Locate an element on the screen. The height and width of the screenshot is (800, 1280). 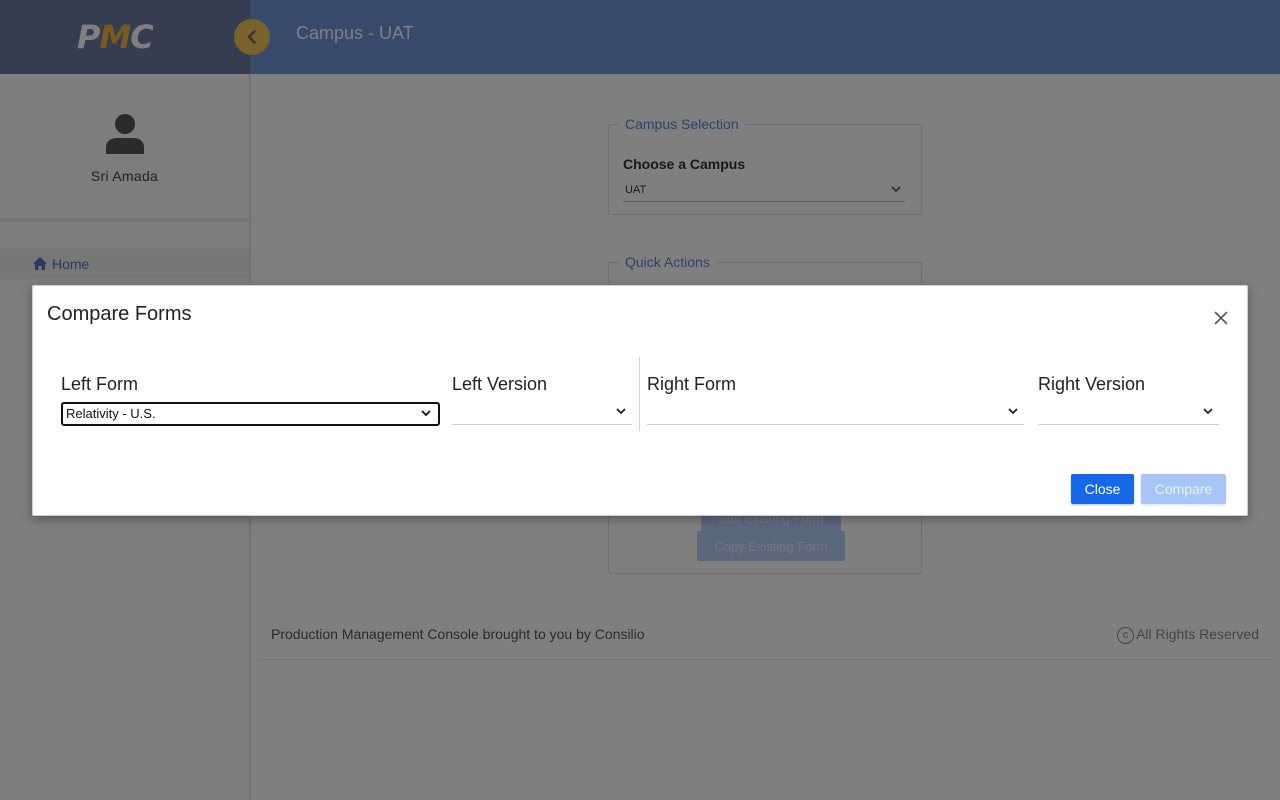
close-icon is located at coordinates (1221, 318).